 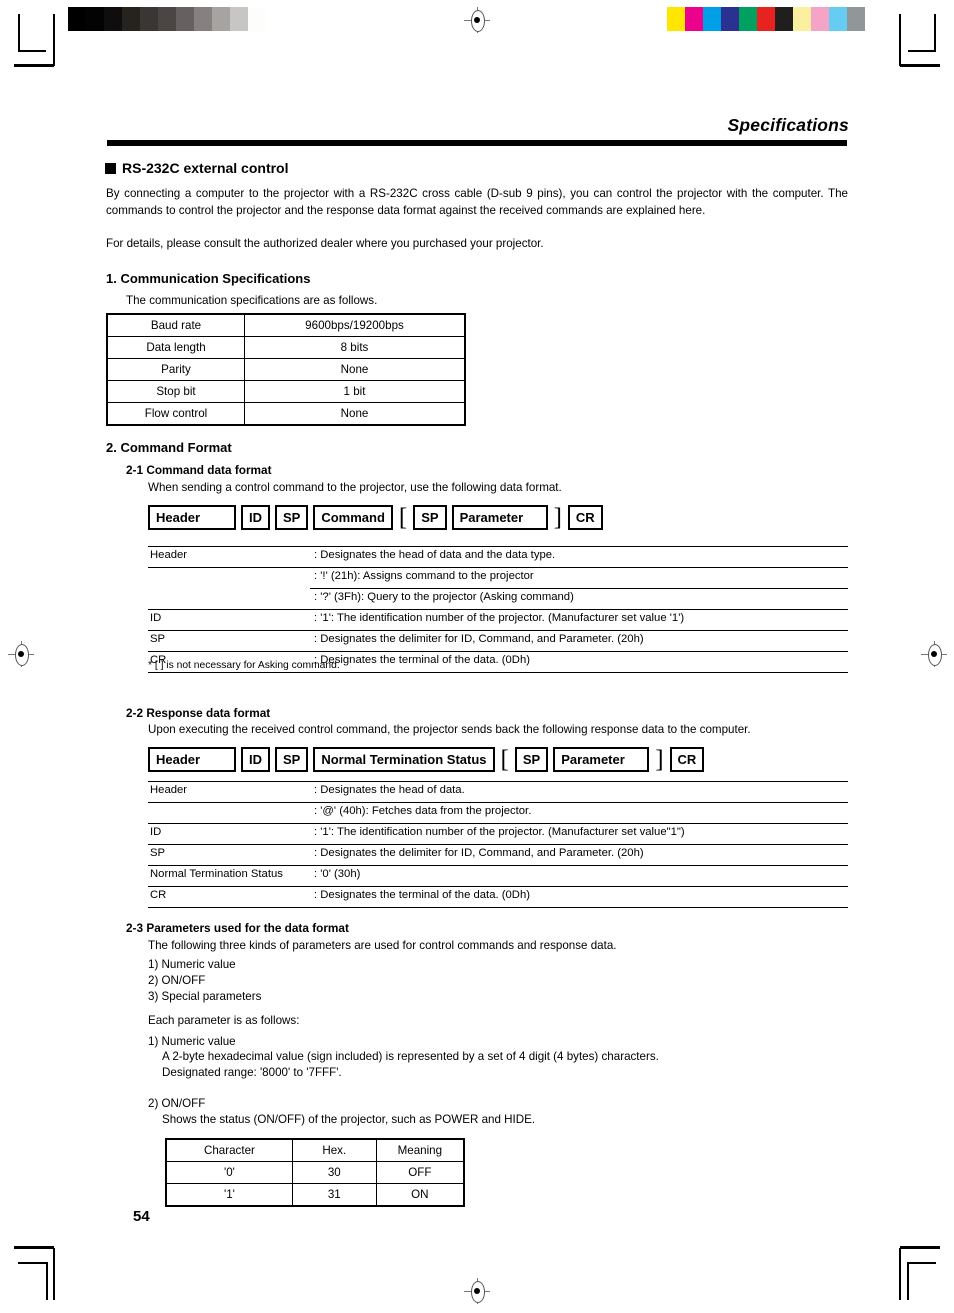 What do you see at coordinates (334, 1172) in the screenshot?
I see `onoff-cell: 30` at bounding box center [334, 1172].